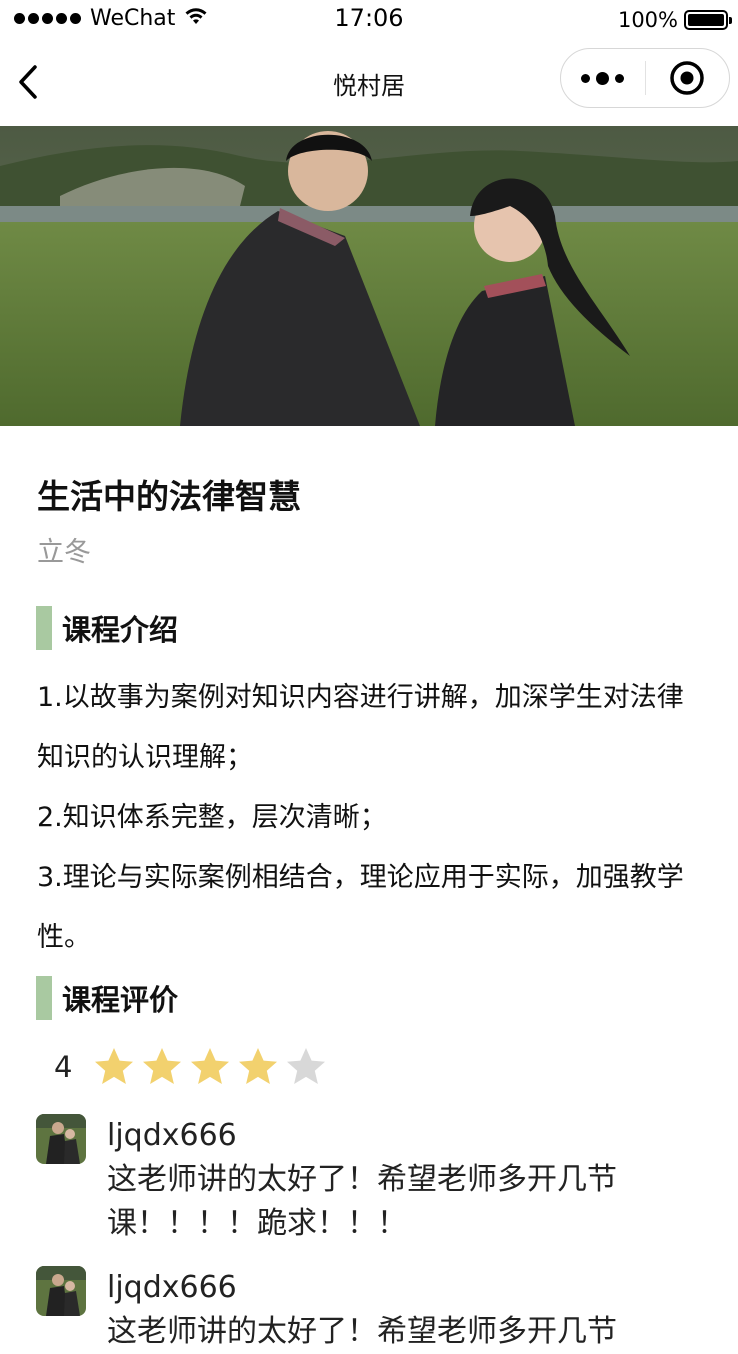  What do you see at coordinates (63, 1067) in the screenshot?
I see `rating-score: 4` at bounding box center [63, 1067].